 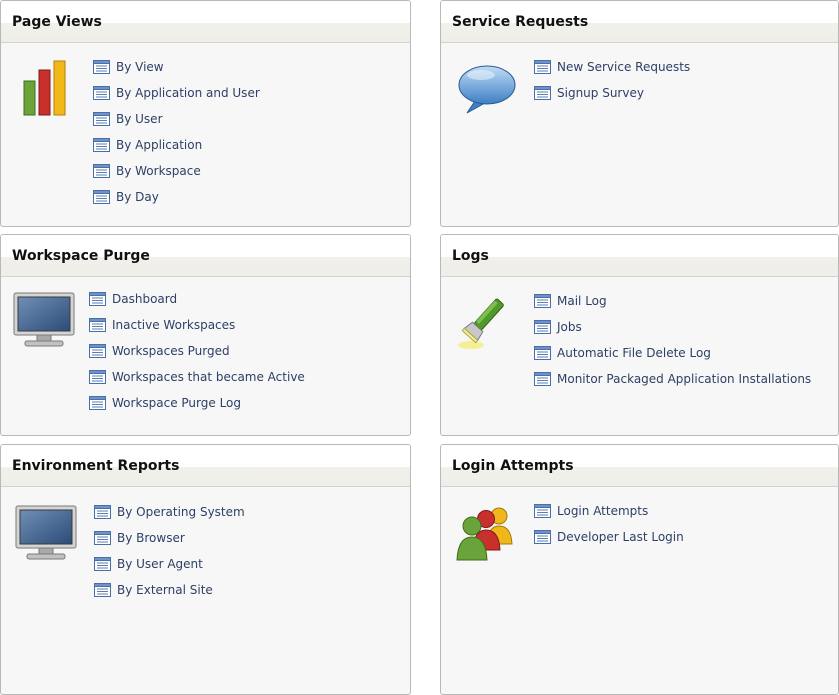 What do you see at coordinates (197, 299) in the screenshot?
I see `link-dashboard: Dashboard` at bounding box center [197, 299].